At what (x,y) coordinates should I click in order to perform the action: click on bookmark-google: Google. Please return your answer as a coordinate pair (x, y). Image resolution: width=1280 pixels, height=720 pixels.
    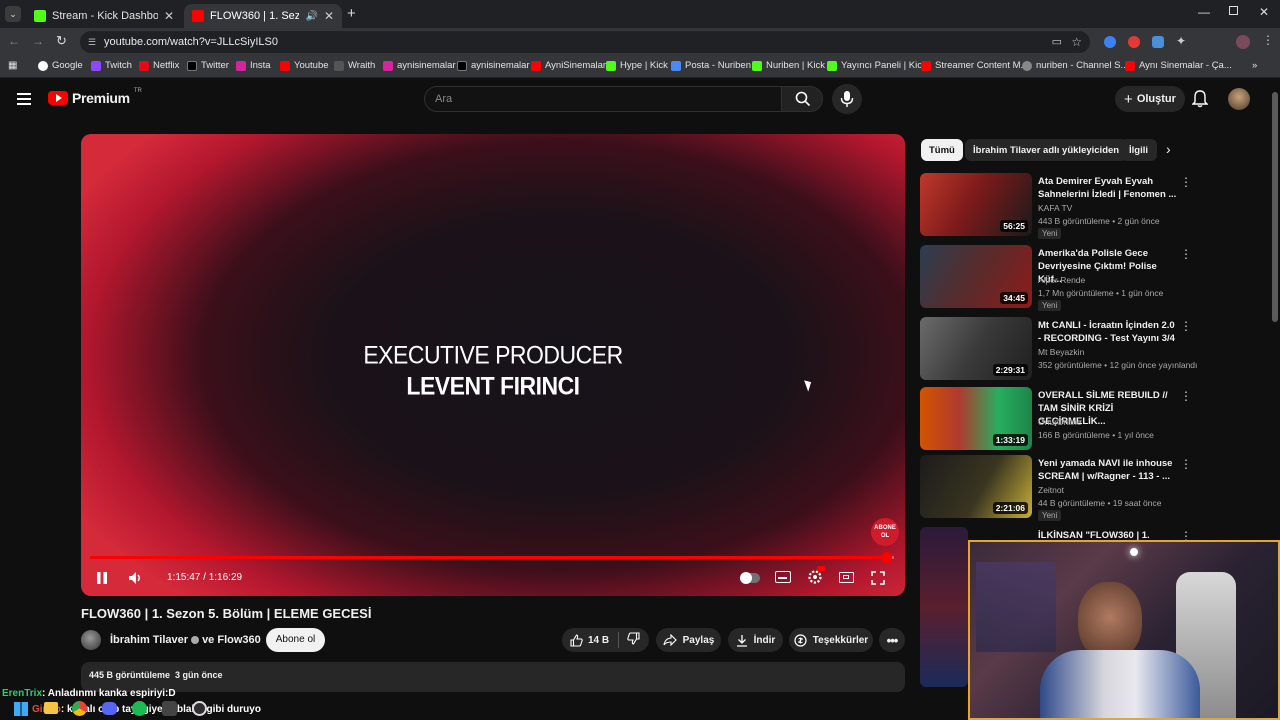
    Looking at the image, I should click on (60, 65).